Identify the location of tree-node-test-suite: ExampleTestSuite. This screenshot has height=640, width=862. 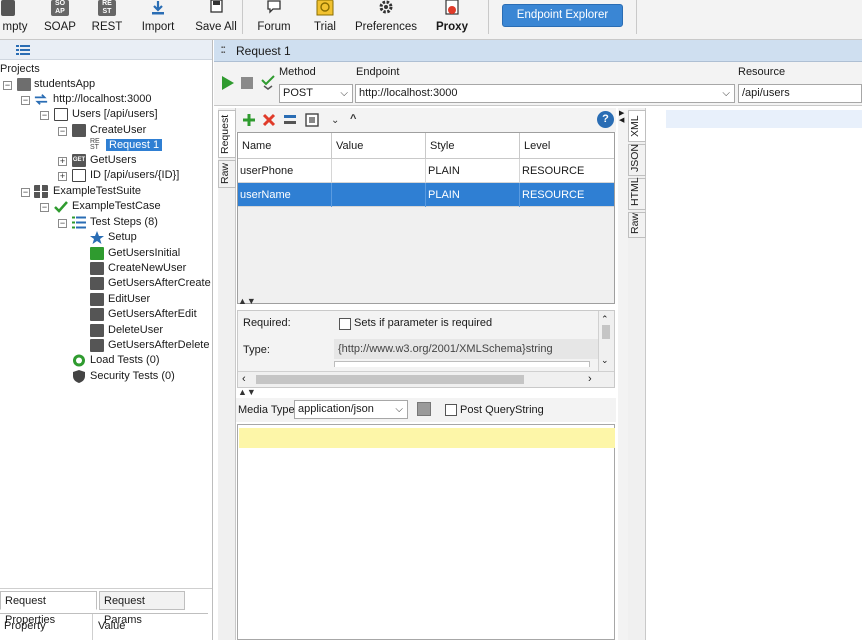
(97, 191).